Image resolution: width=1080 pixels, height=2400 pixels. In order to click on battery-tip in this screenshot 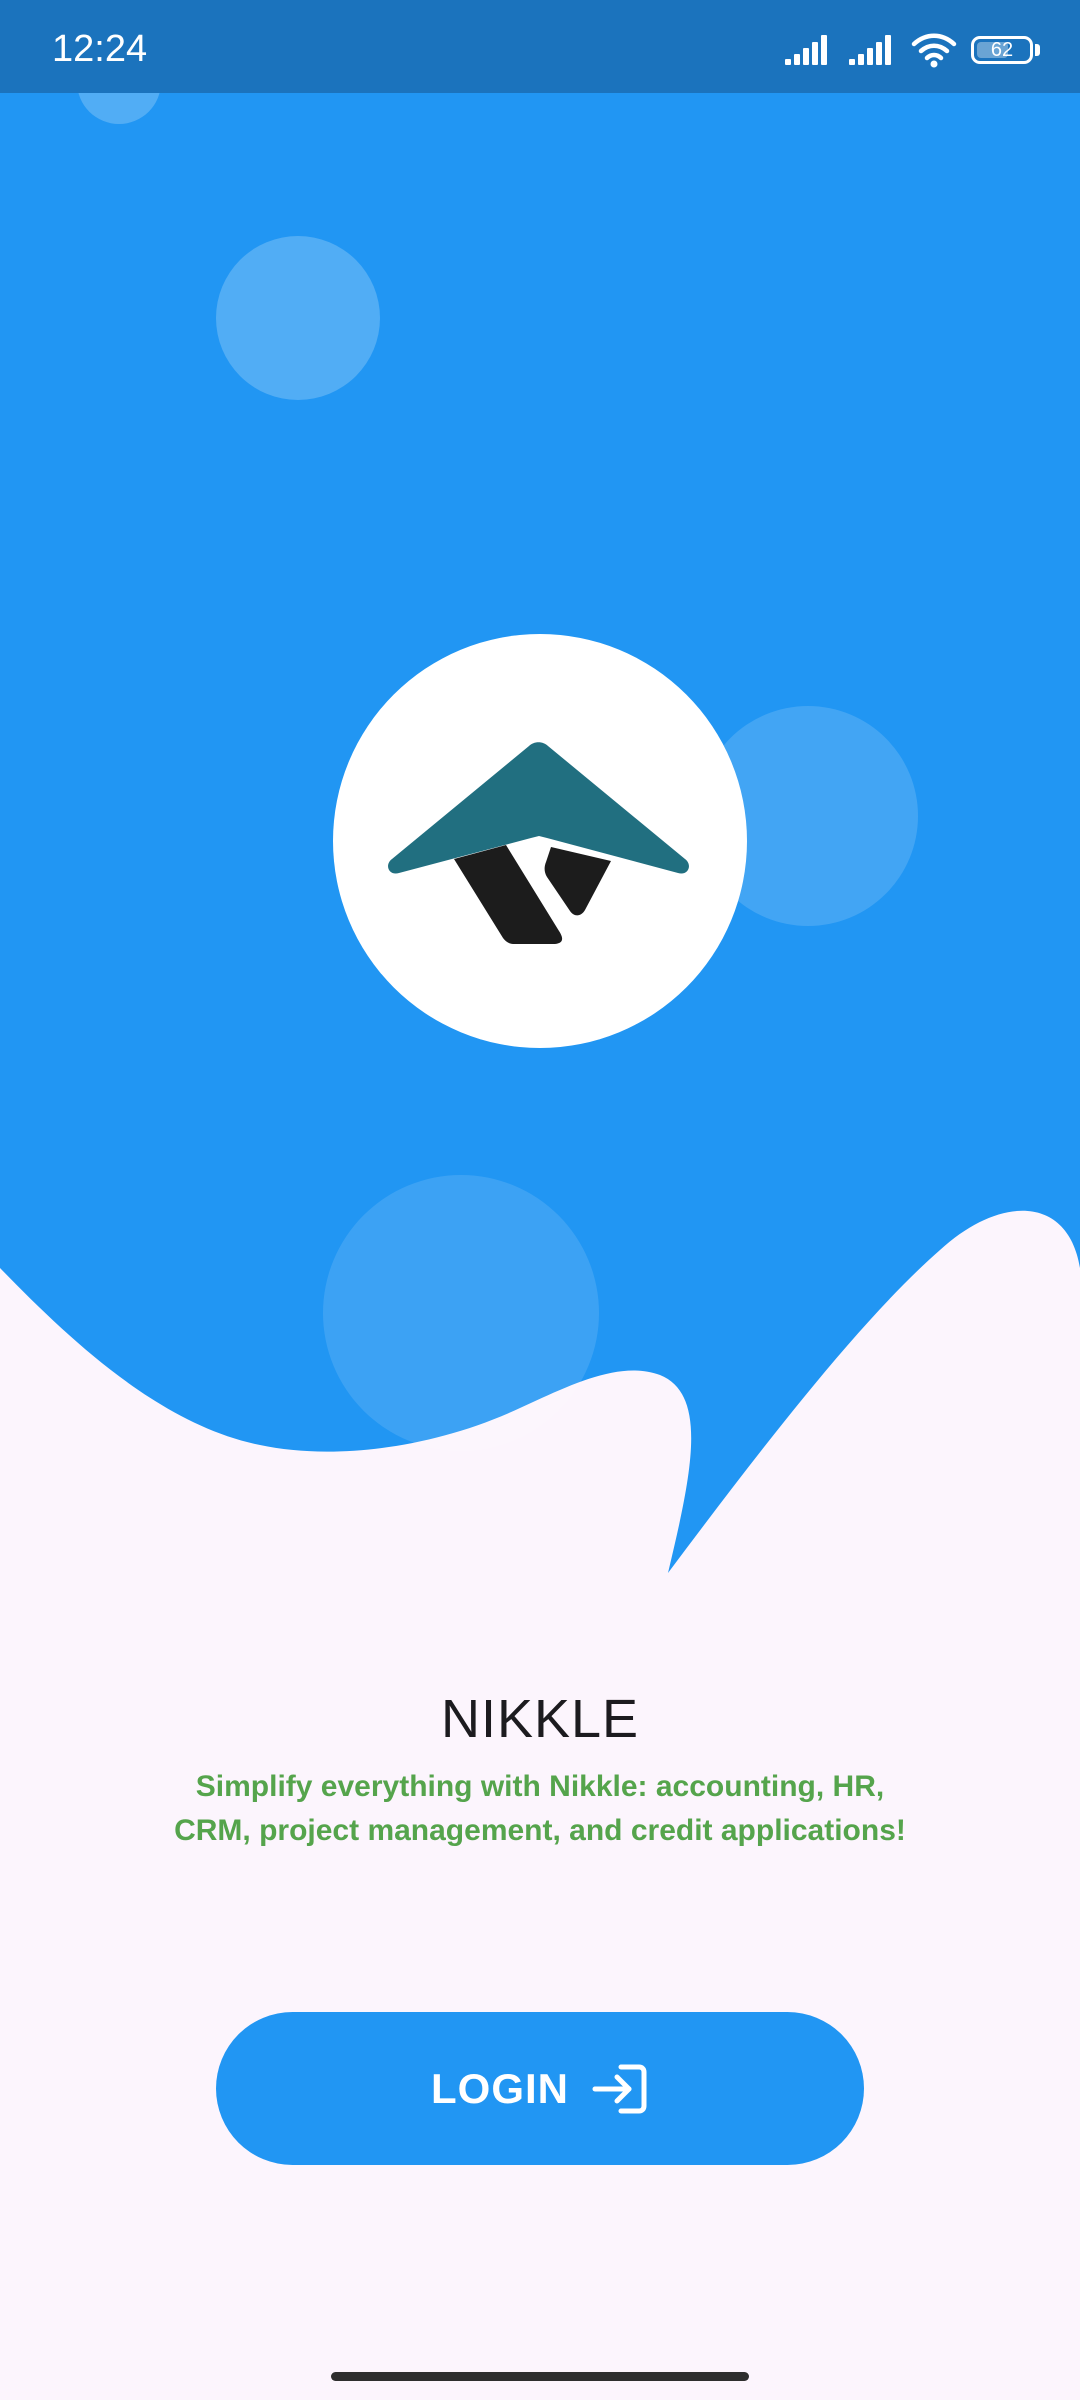, I will do `click(1037, 50)`.